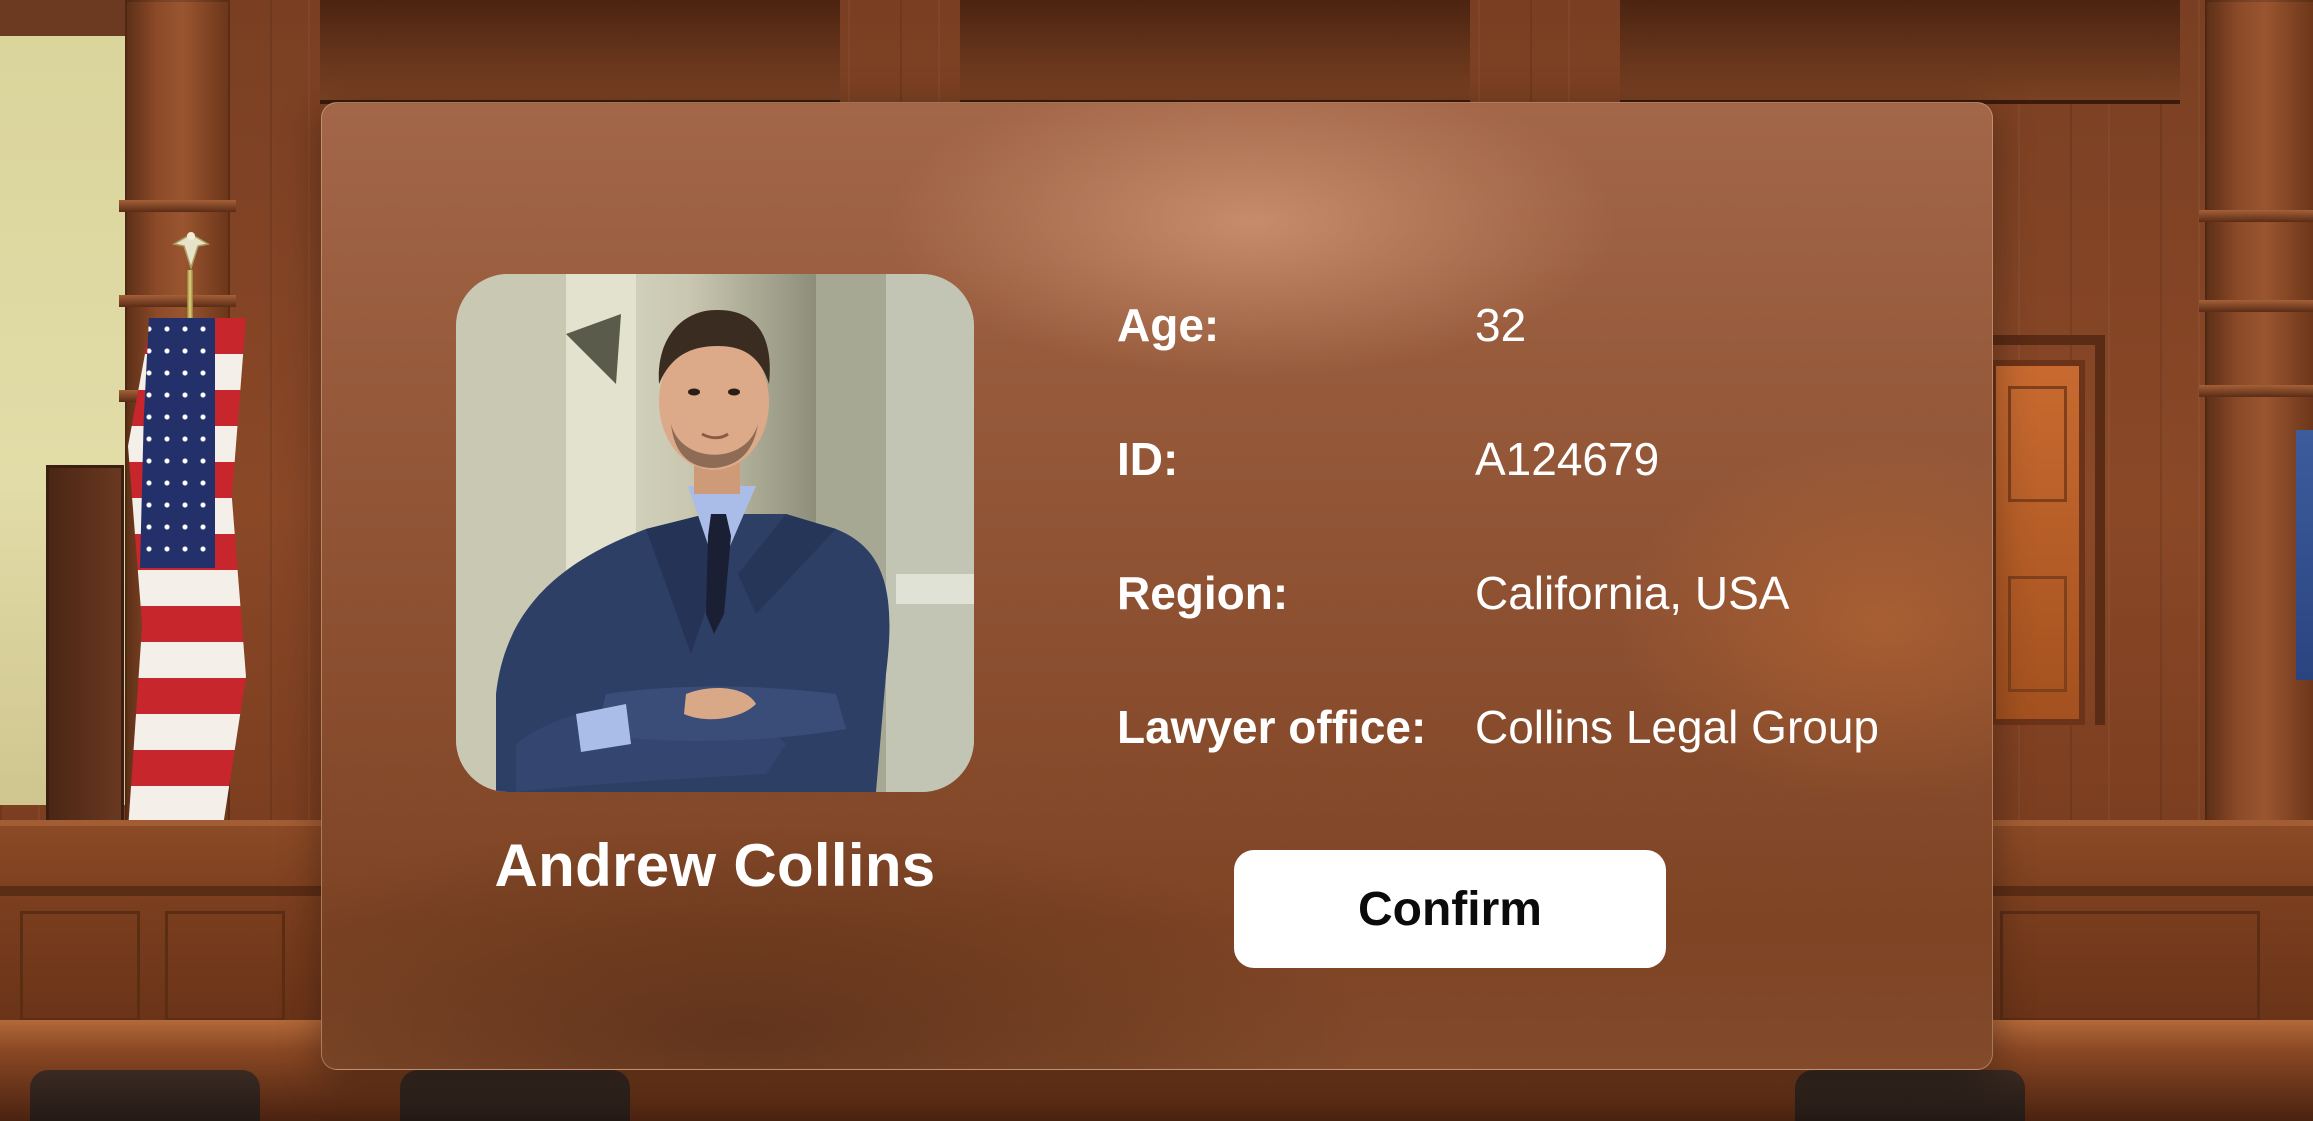 Image resolution: width=2313 pixels, height=1121 pixels. What do you see at coordinates (1632, 593) in the screenshot?
I see `detail-value-region: California, USA` at bounding box center [1632, 593].